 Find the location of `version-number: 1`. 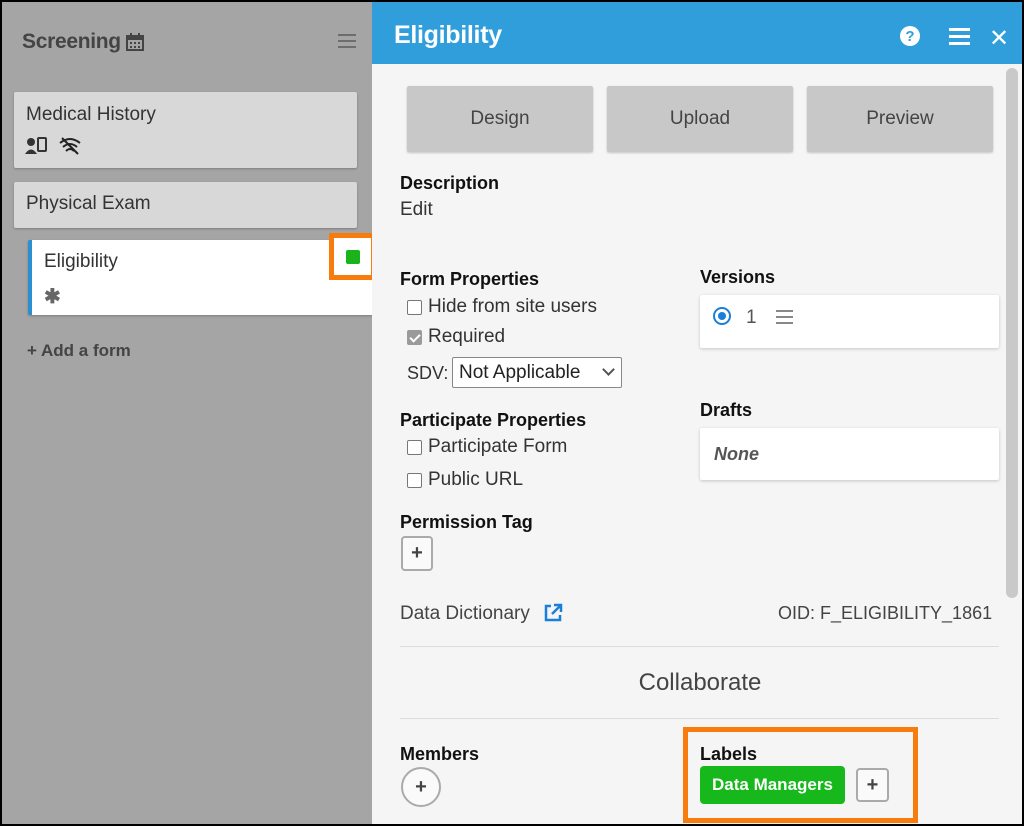

version-number: 1 is located at coordinates (751, 317).